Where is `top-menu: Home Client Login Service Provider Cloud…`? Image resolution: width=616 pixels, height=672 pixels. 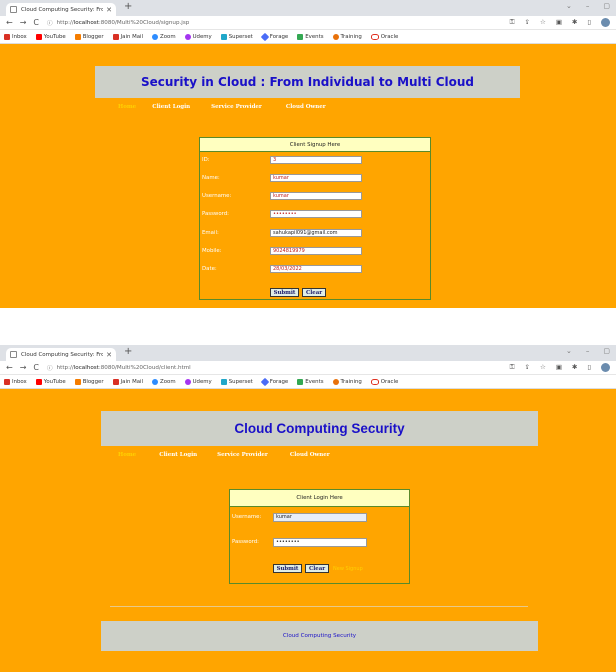
top-menu: Home Client Login Service Provider Cloud… is located at coordinates (224, 455).